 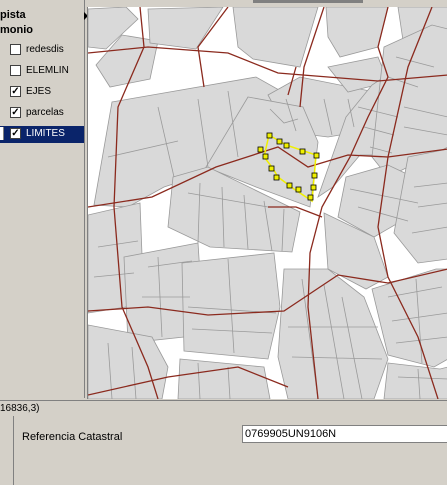 What do you see at coordinates (45, 49) in the screenshot?
I see `layer-label: redesdis` at bounding box center [45, 49].